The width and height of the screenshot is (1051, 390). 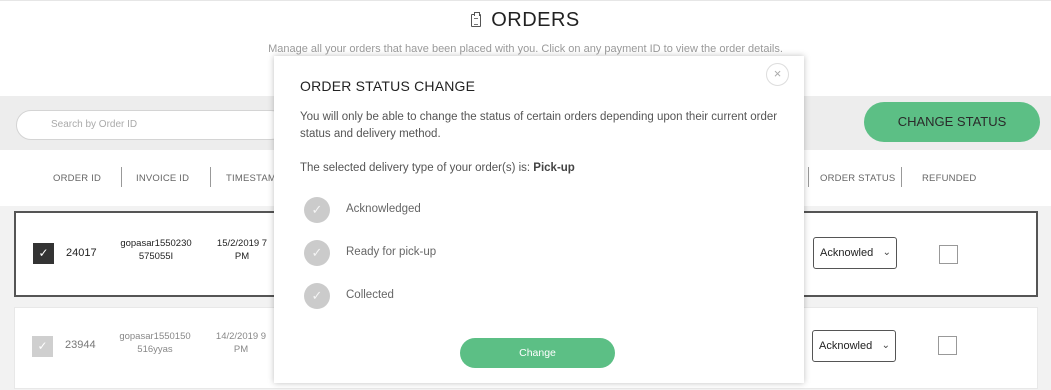 I want to click on status-option-label: Acknowledged, so click(x=383, y=209).